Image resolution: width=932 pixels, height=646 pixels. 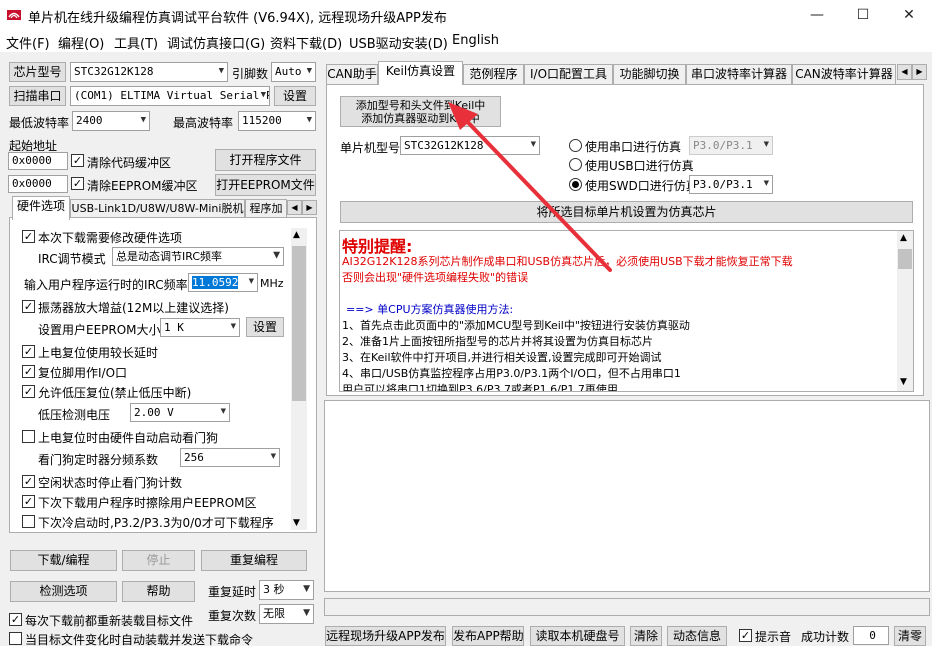 I want to click on beep-label: 提示音, so click(x=773, y=637).